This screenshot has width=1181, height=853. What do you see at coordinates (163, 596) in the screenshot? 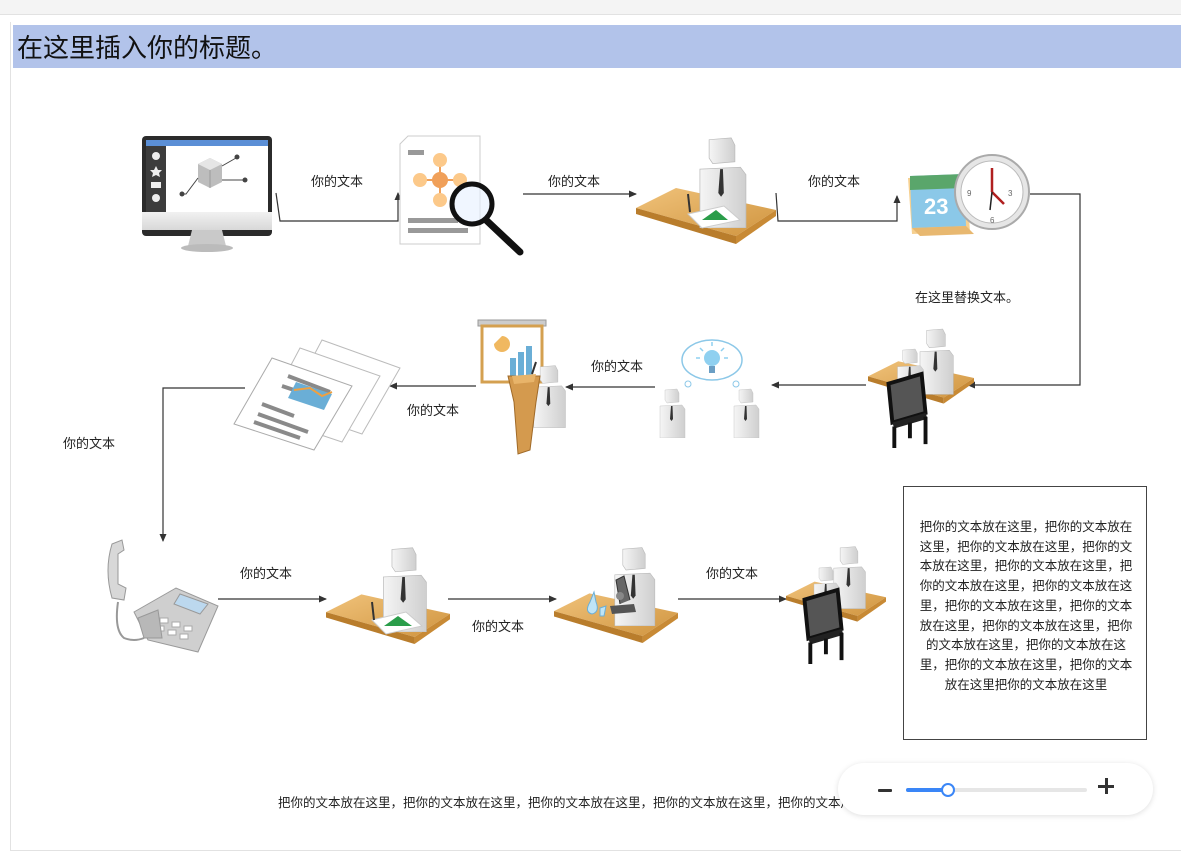
I see `telephone-icon` at bounding box center [163, 596].